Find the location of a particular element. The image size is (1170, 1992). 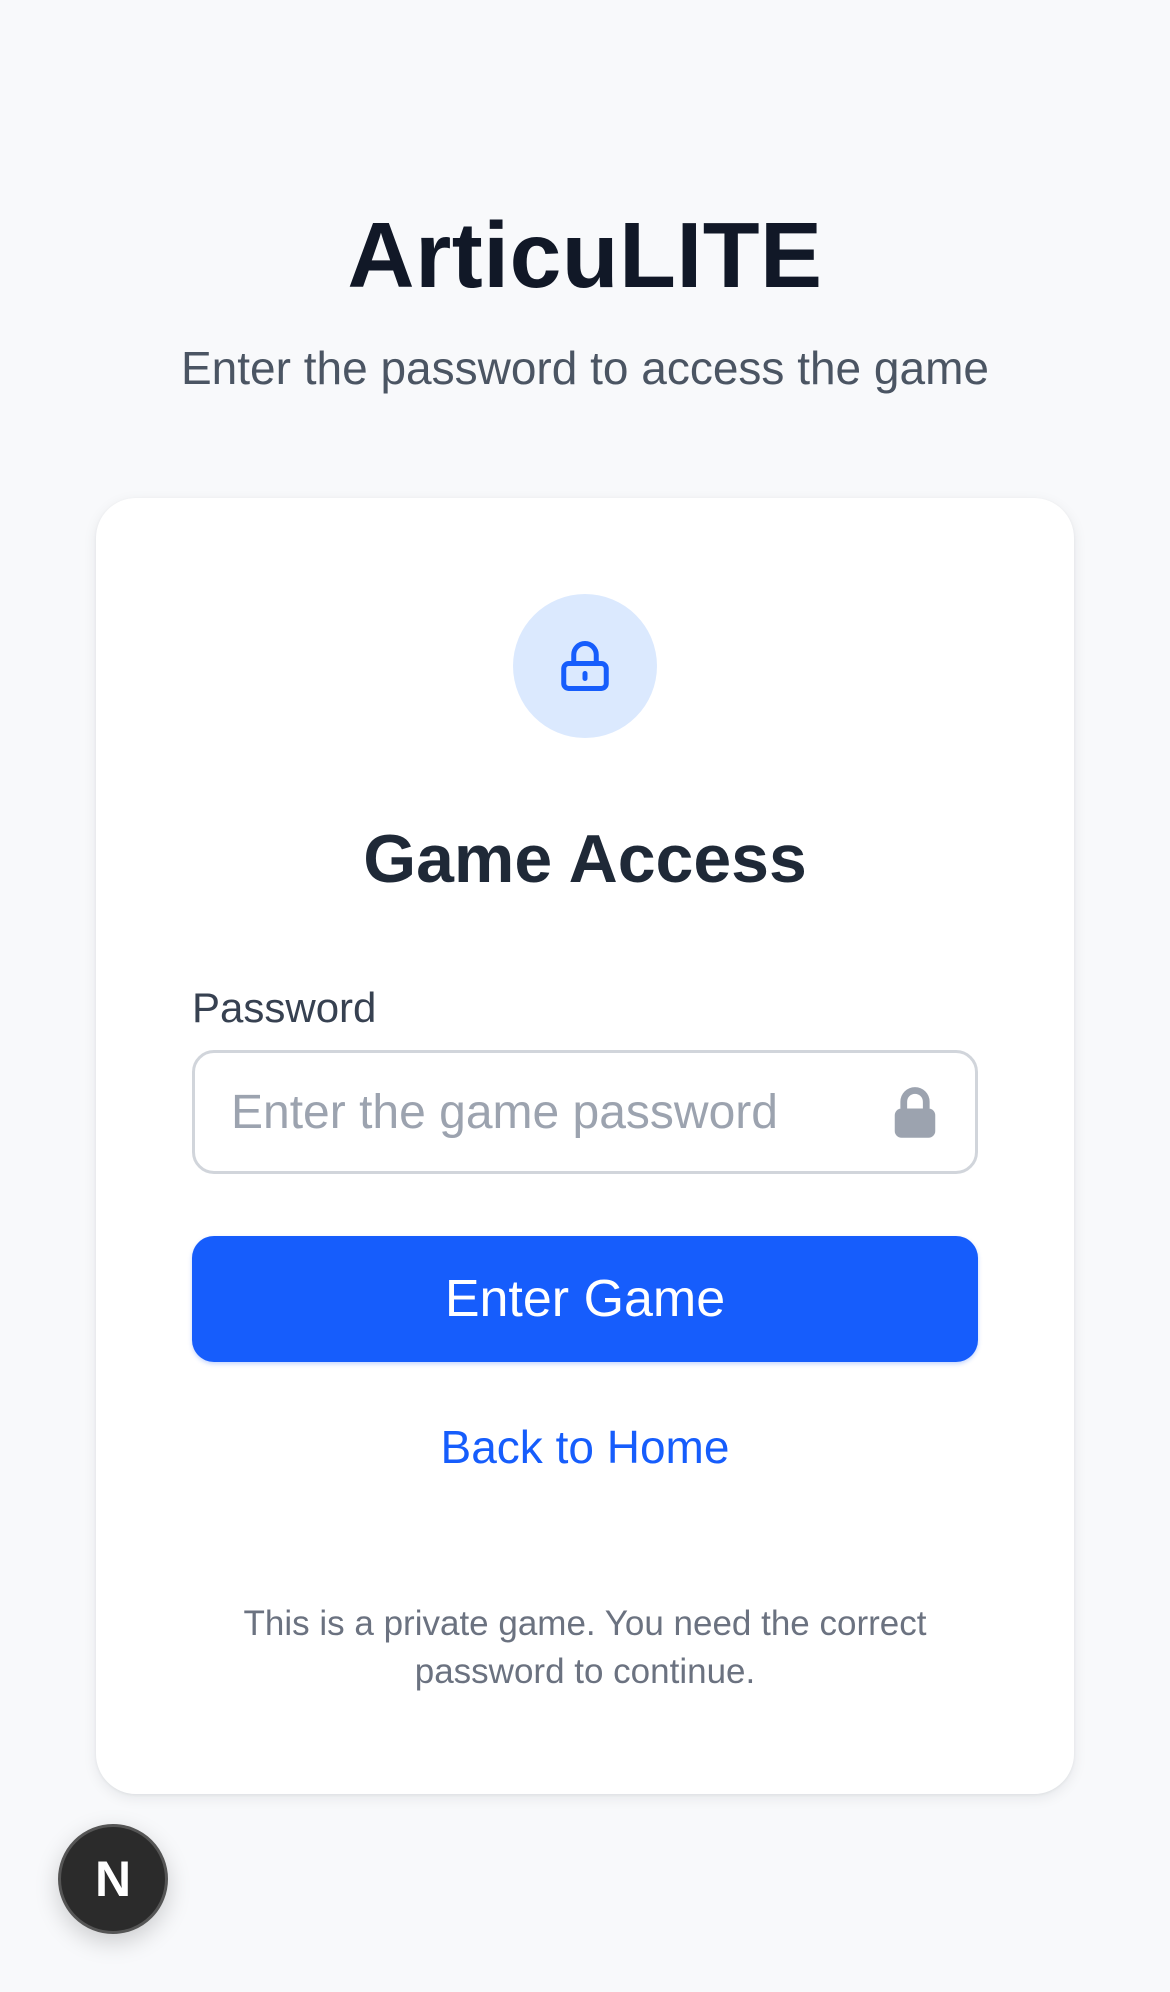

lock-badge is located at coordinates (585, 666).